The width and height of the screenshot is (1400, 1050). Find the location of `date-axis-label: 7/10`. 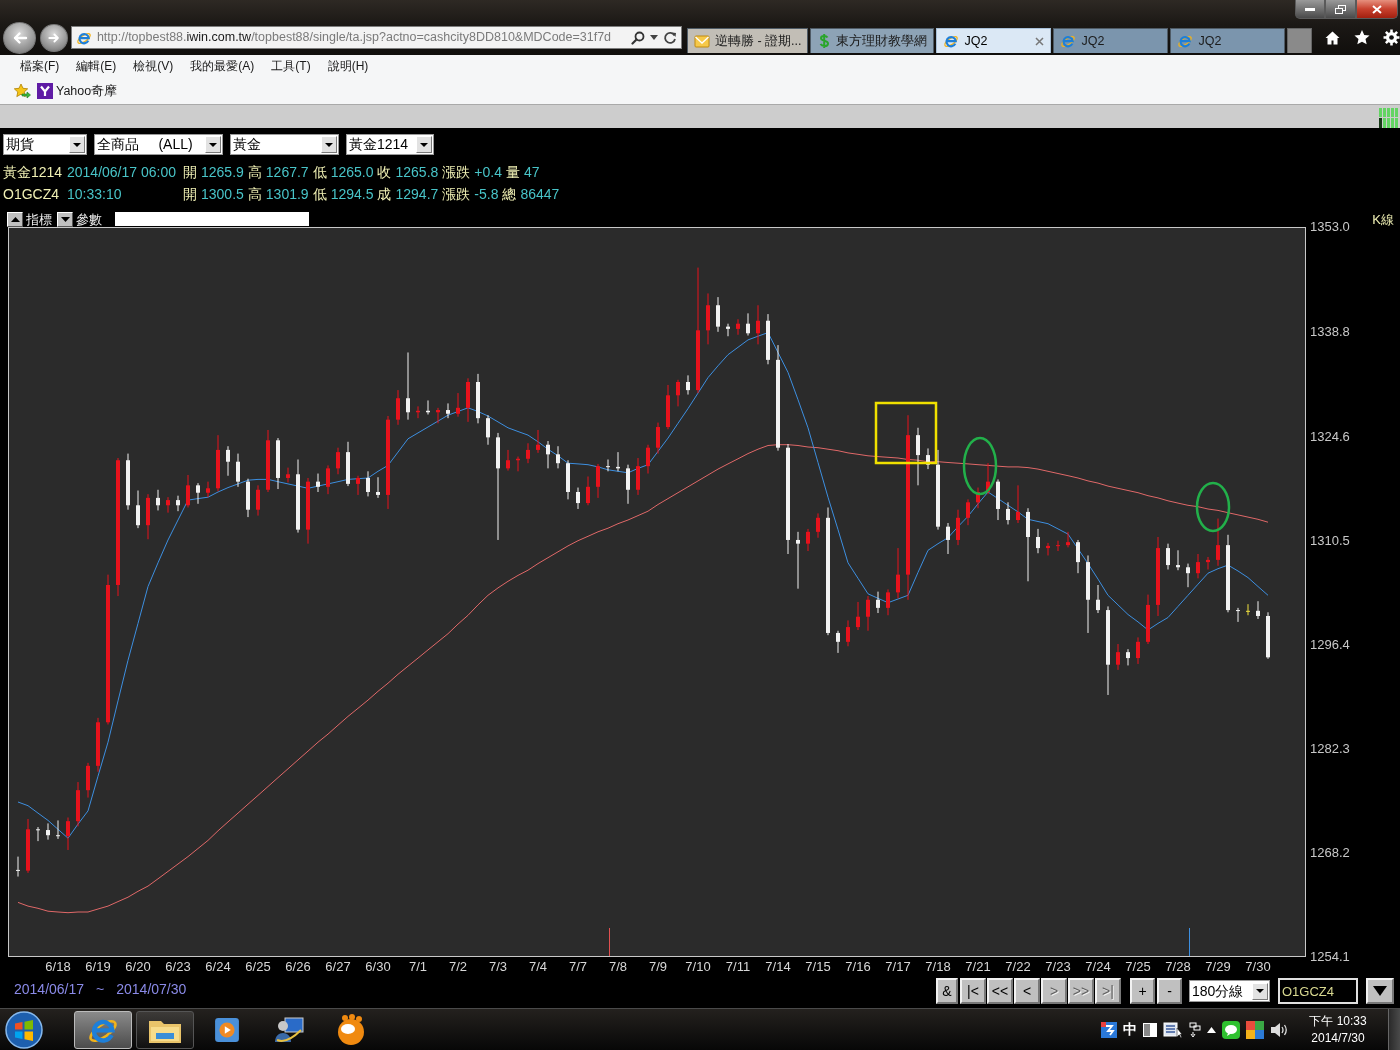

date-axis-label: 7/10 is located at coordinates (698, 967).